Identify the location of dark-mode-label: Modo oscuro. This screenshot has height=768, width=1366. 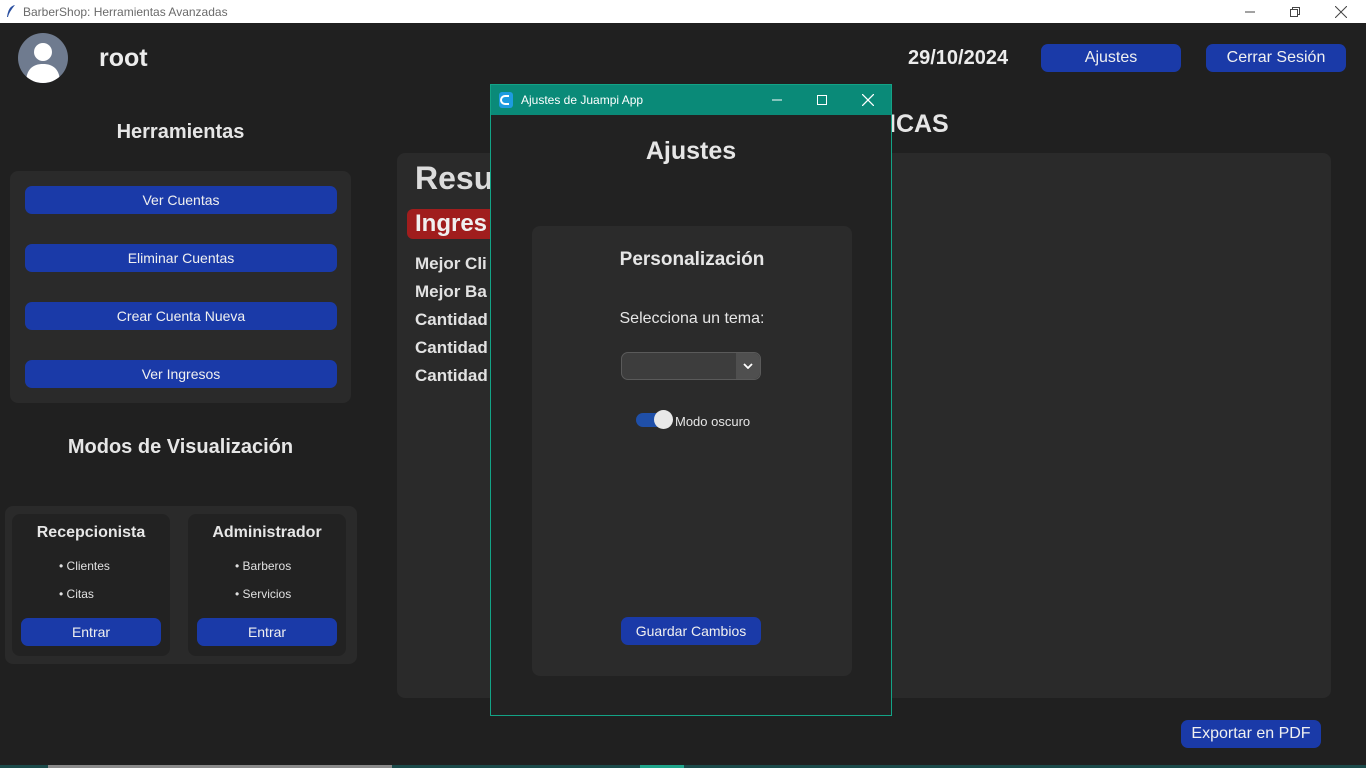
(713, 421).